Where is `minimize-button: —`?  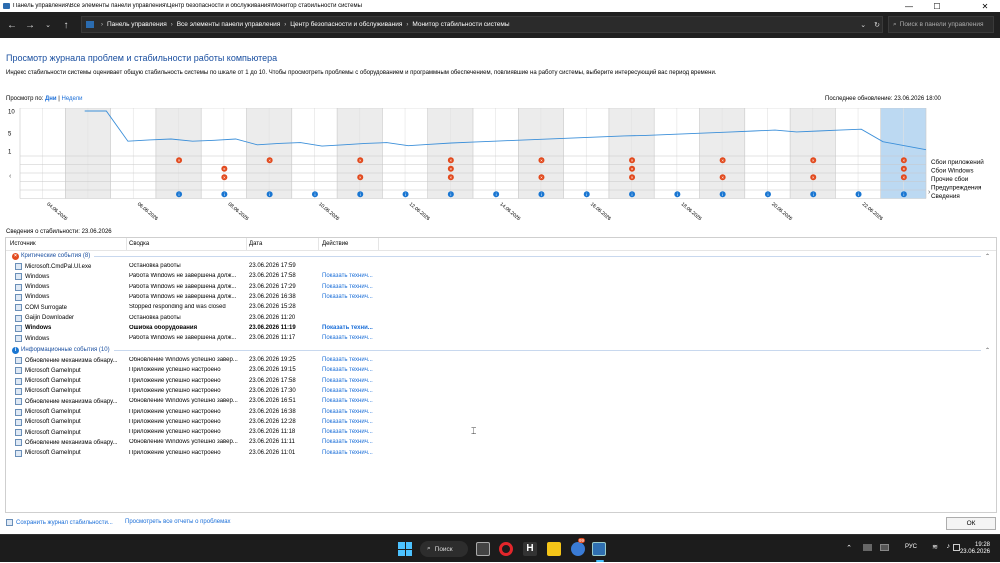
minimize-button: — is located at coordinates (909, 6).